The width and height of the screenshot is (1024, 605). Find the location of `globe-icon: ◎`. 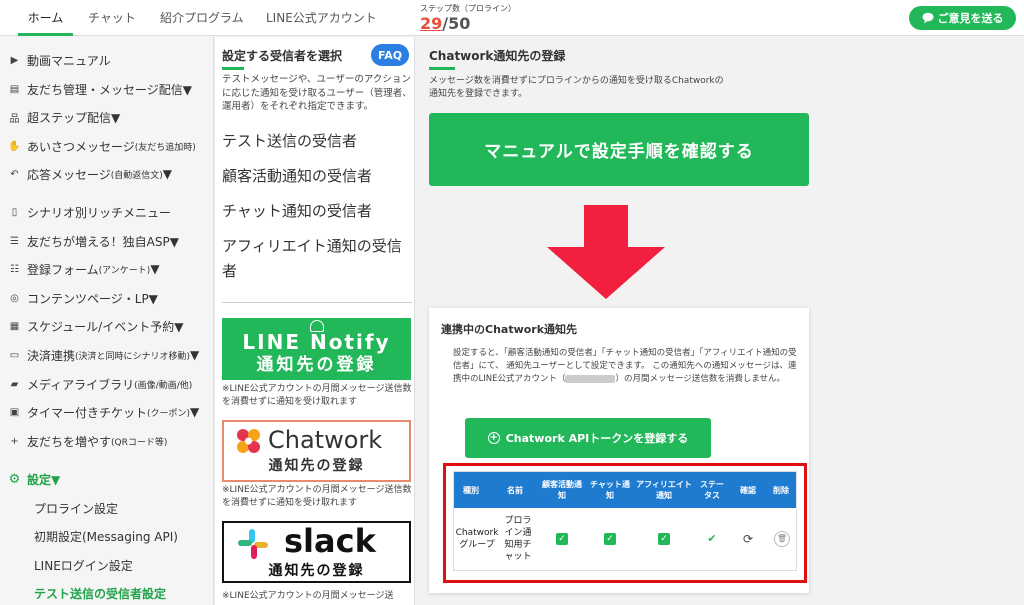

globe-icon: ◎ is located at coordinates (14, 298).